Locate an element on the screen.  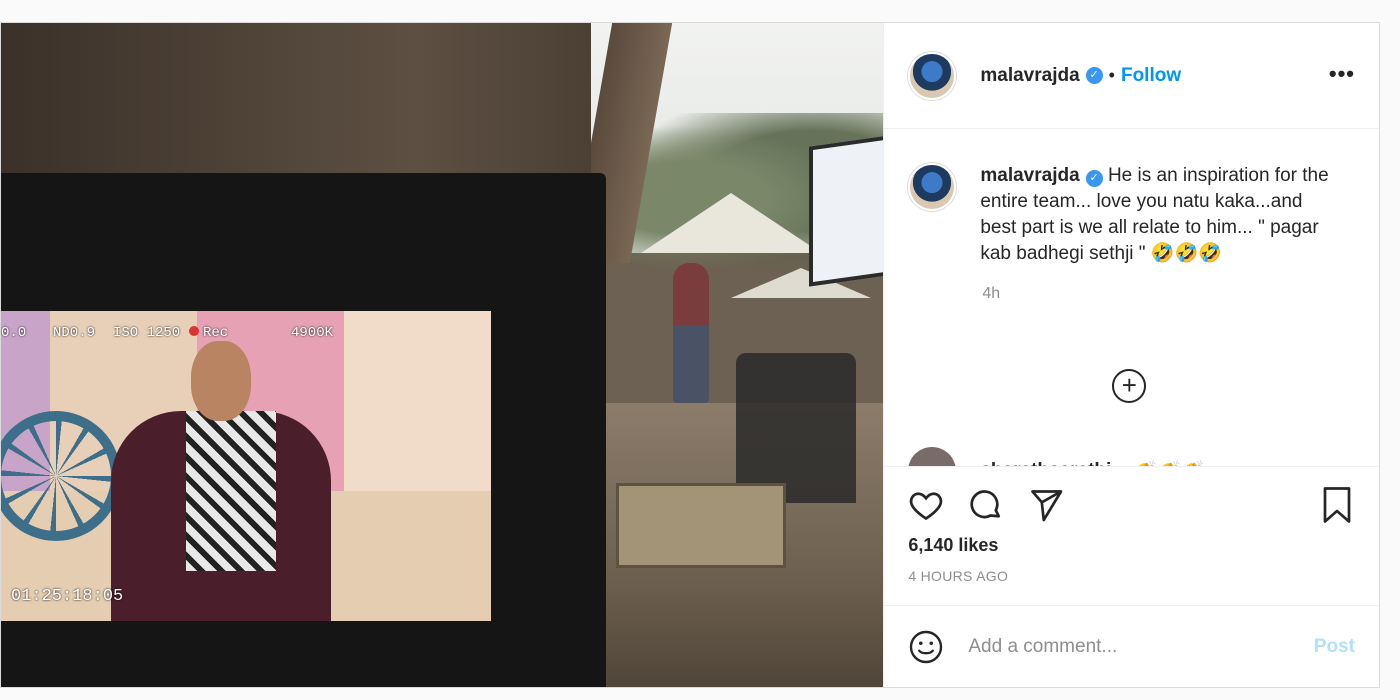
hud-left-value: 0.0 is located at coordinates (14, 333).